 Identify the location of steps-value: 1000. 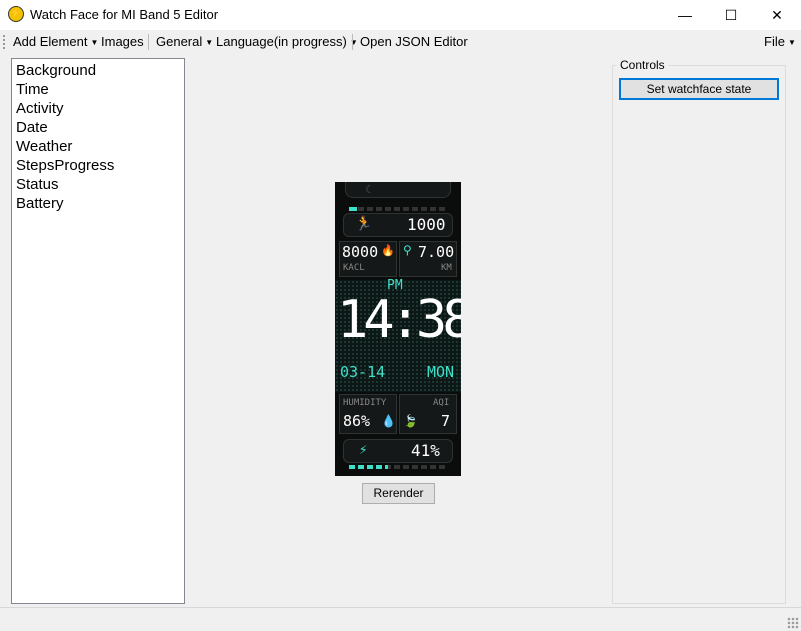
(426, 224).